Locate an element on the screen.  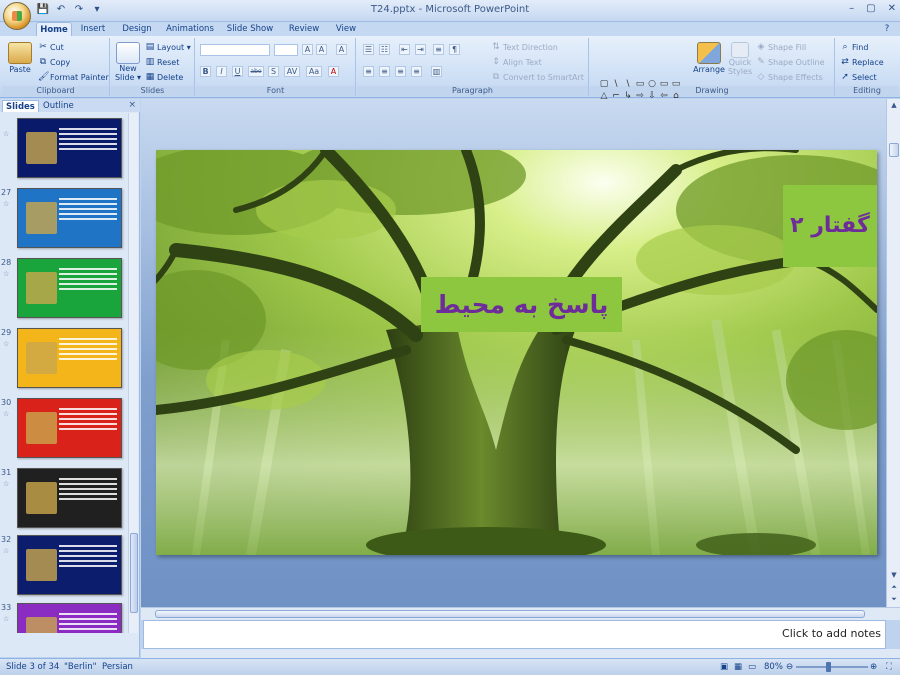
tab-animations: Animations is located at coordinates (190, 29).